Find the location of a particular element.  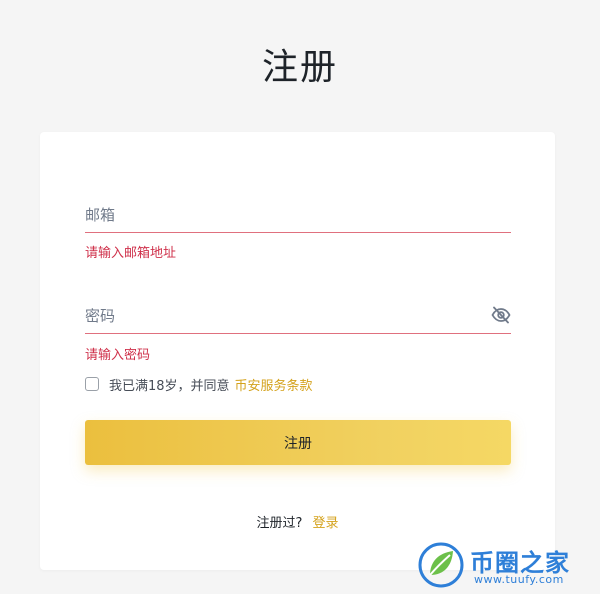

login-prompt-row: 注册过? 登录 is located at coordinates (297, 521).